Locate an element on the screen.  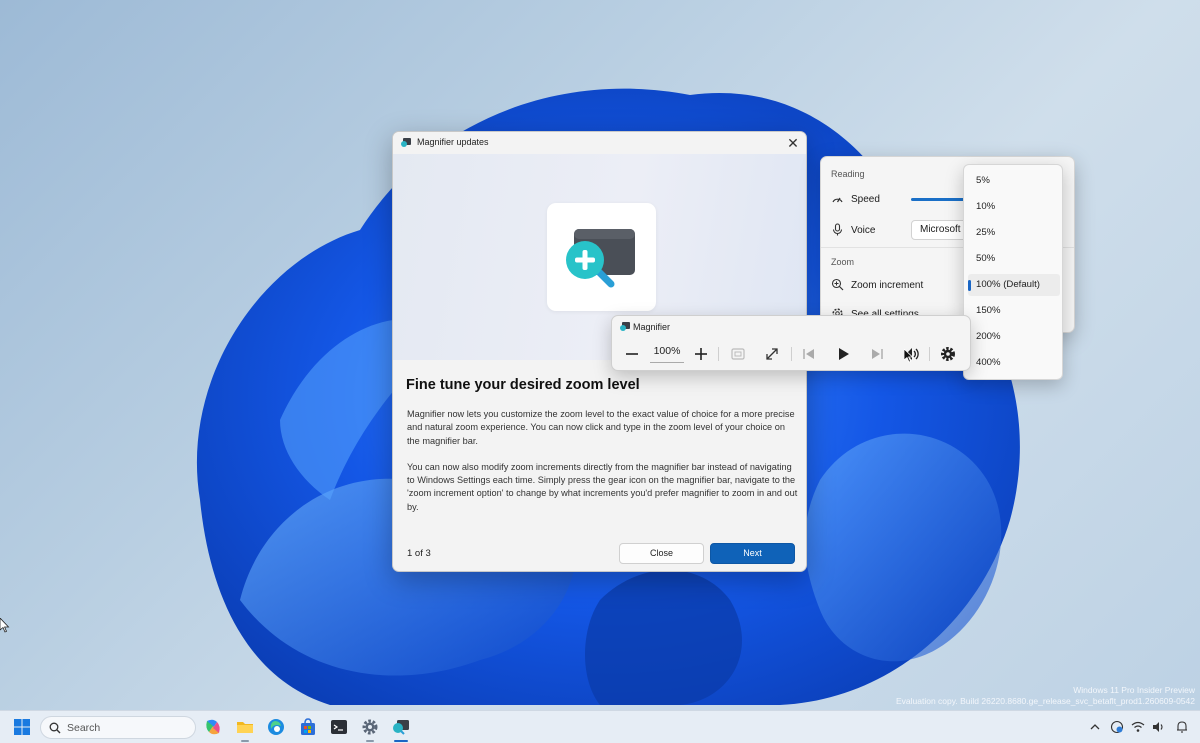
store-icon is located at coordinates (308, 727).